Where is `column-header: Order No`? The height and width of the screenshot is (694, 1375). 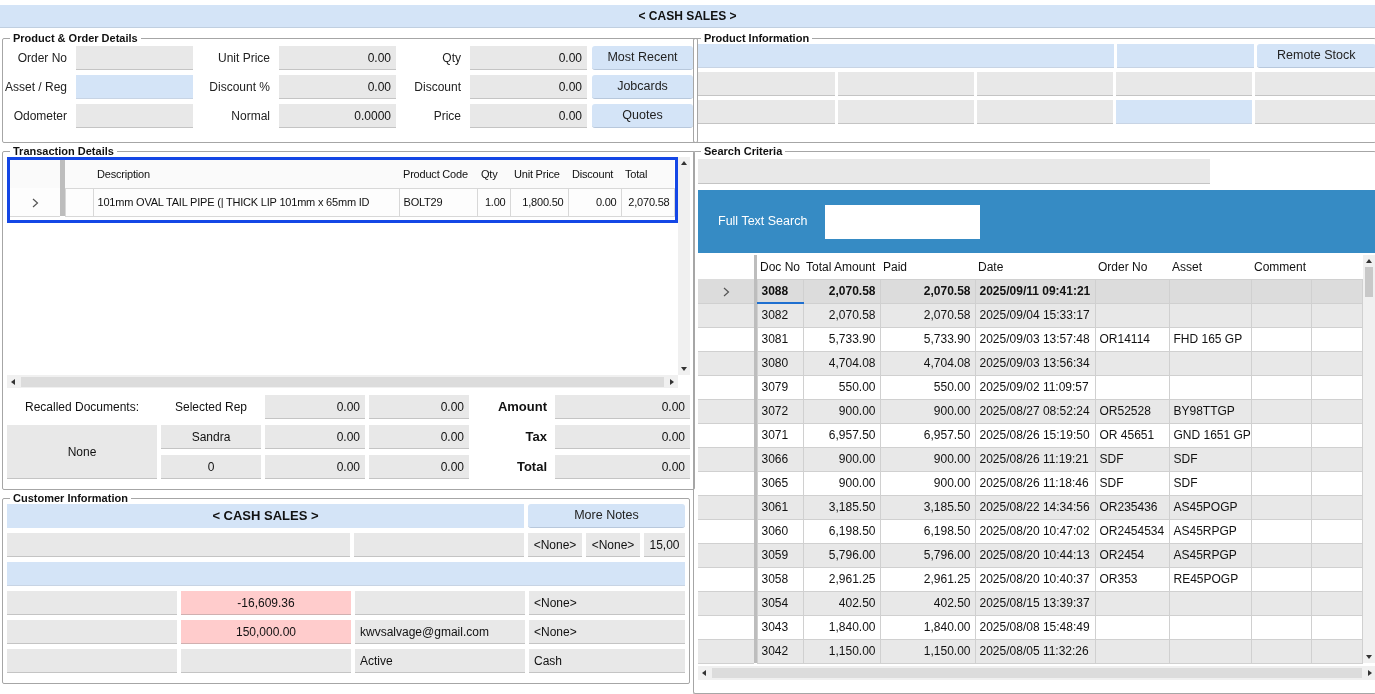 column-header: Order No is located at coordinates (1123, 266).